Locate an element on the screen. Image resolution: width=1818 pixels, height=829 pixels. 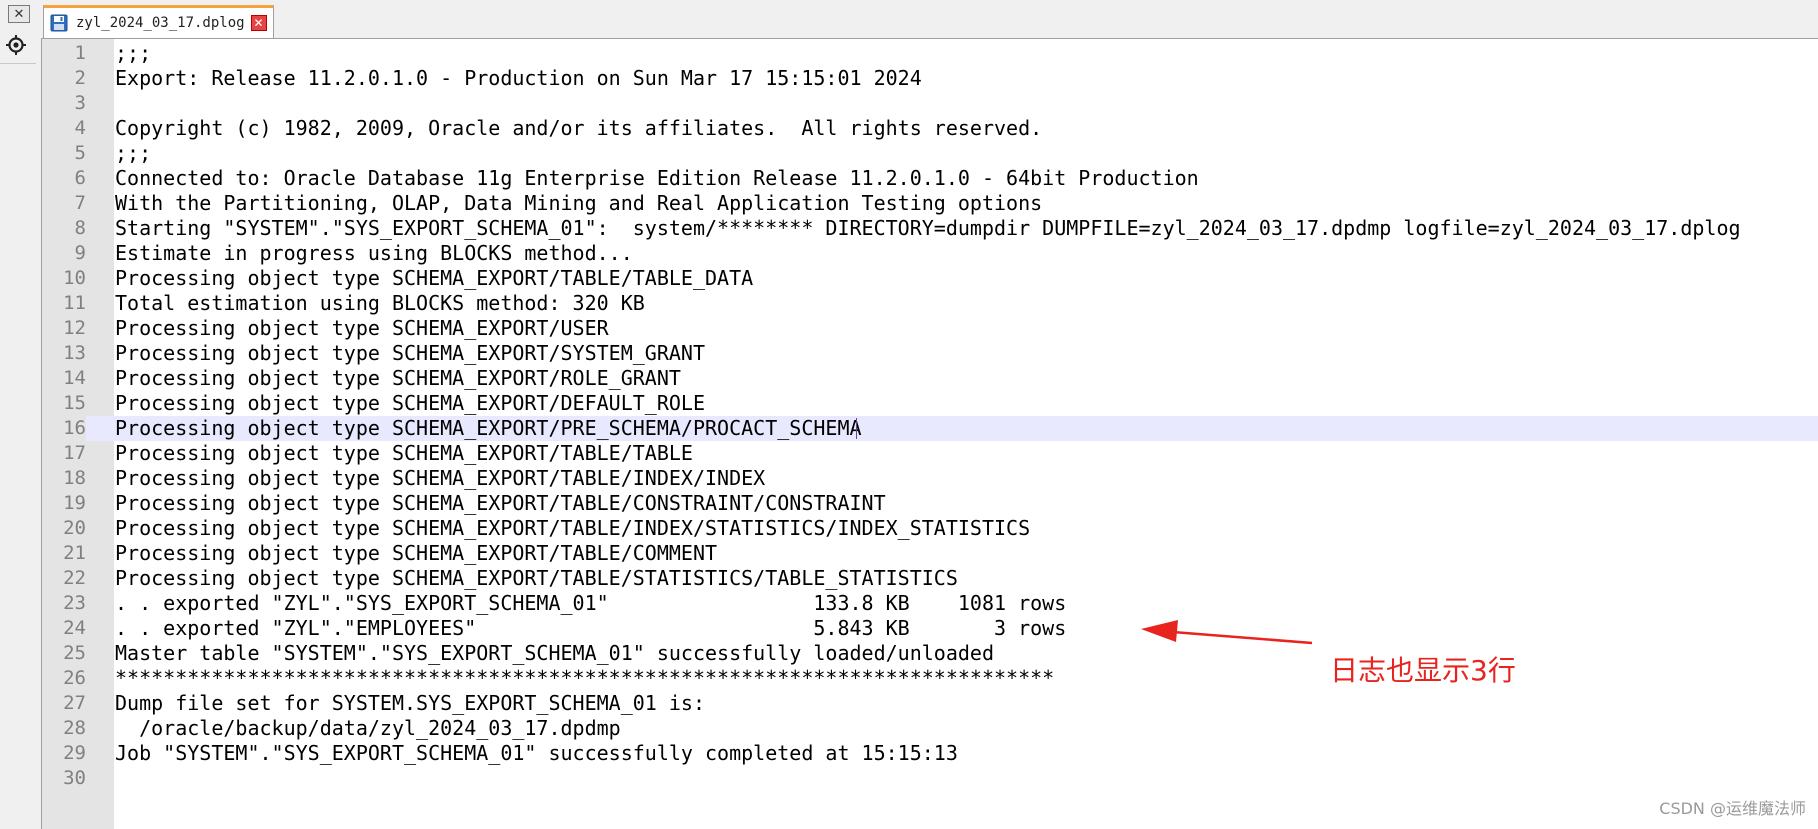
target-icon is located at coordinates (16, 45).